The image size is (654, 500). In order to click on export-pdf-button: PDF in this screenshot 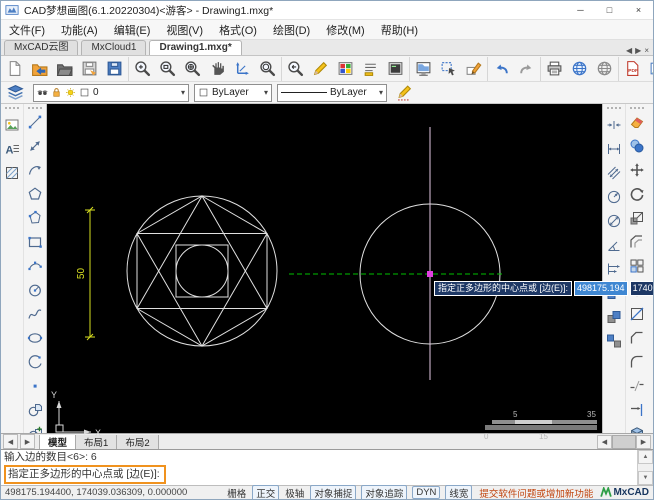, I will do `click(632, 69)`.